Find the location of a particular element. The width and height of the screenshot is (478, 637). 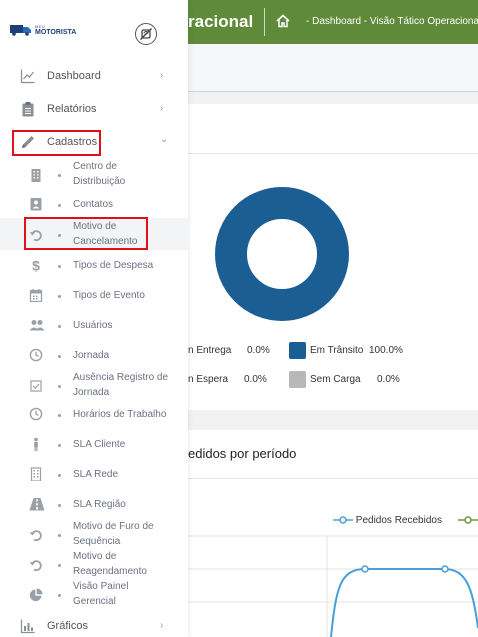

submenu-item-tipos-de-despesa: $ Tipos de Despesa is located at coordinates (94, 266).